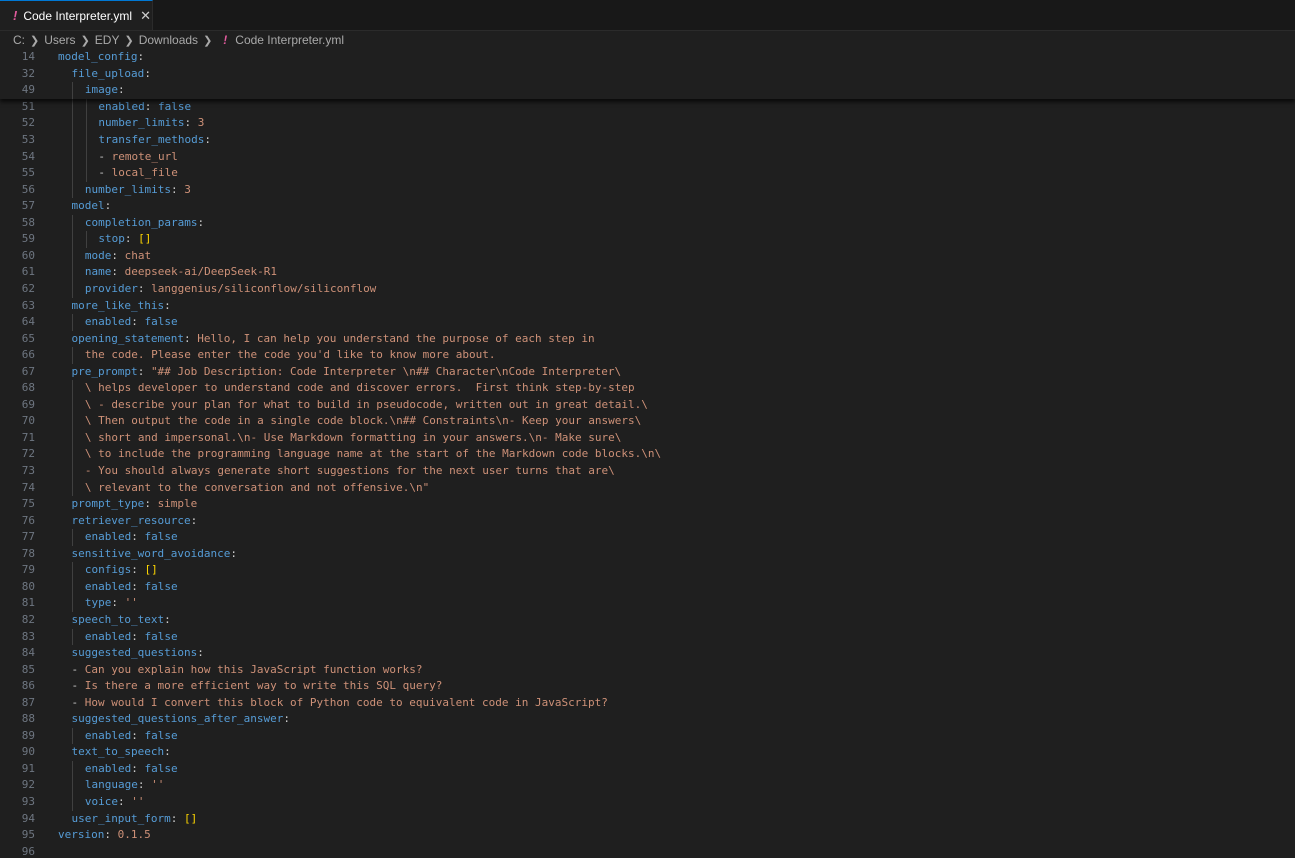 This screenshot has width=1295, height=858. I want to click on code-line: 91 enabled: false, so click(647, 769).